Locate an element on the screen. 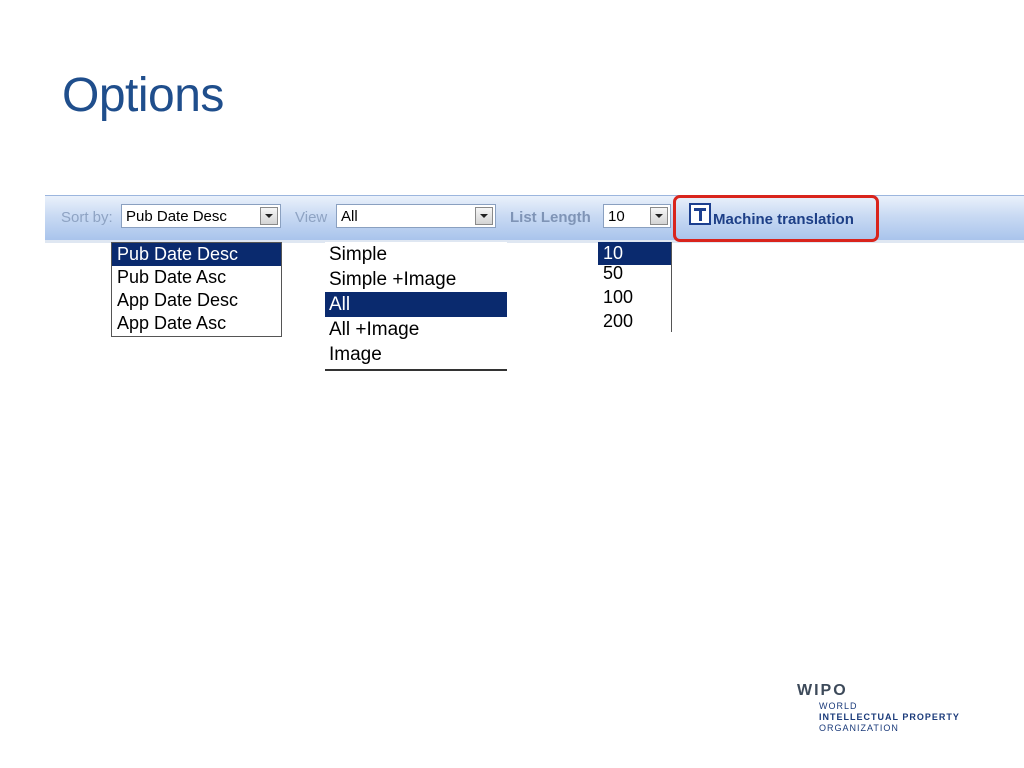 This screenshot has height=768, width=1024. sort-option: Pub Date Asc is located at coordinates (196, 277).